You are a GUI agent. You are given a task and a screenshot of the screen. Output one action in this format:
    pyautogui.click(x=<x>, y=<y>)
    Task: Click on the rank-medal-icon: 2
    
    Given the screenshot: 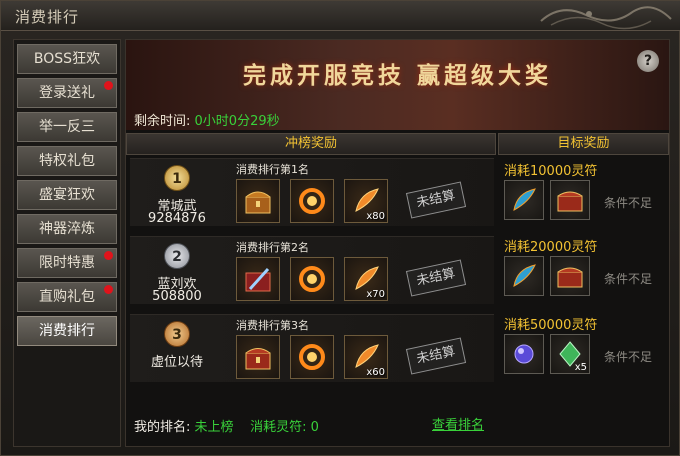 What is the action you would take?
    pyautogui.click(x=177, y=256)
    